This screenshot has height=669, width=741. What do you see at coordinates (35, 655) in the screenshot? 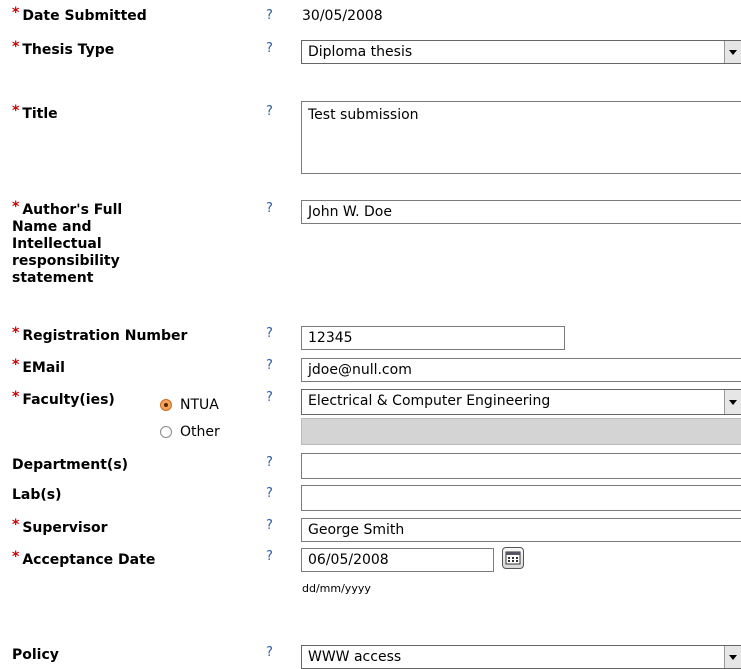
I see `policy-label: Policy` at bounding box center [35, 655].